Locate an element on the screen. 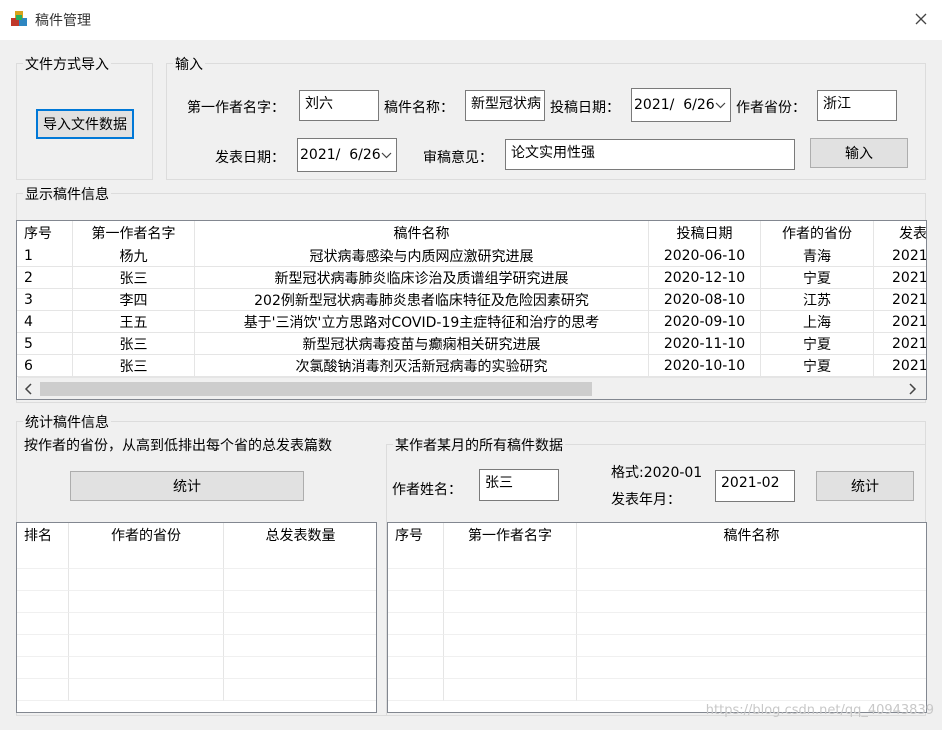 This screenshot has height=730, width=942. close-icon is located at coordinates (921, 19).